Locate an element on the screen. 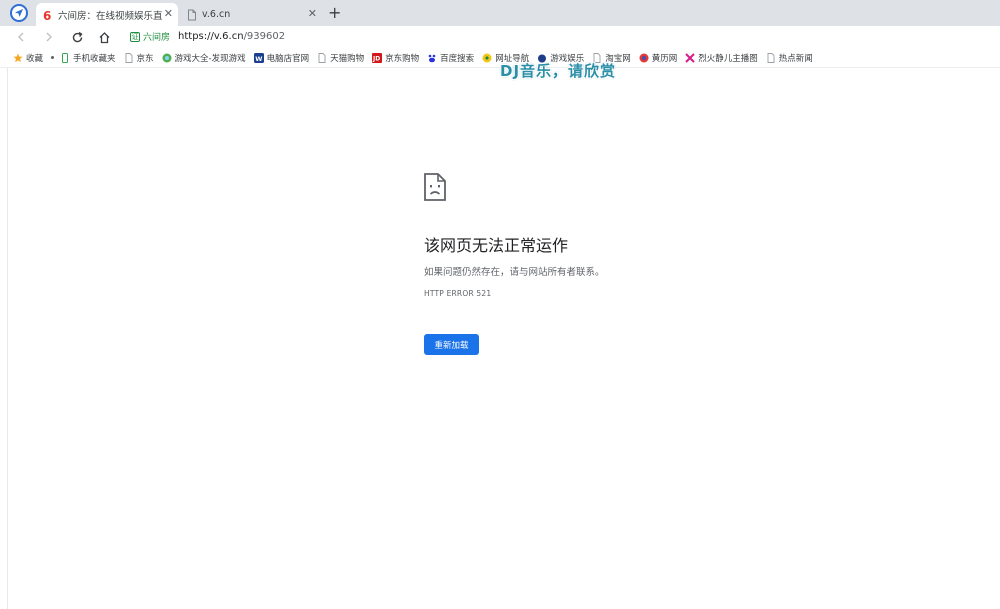 Image resolution: width=1000 pixels, height=609 pixels. bookmark-favorites: 收藏 is located at coordinates (28, 58).